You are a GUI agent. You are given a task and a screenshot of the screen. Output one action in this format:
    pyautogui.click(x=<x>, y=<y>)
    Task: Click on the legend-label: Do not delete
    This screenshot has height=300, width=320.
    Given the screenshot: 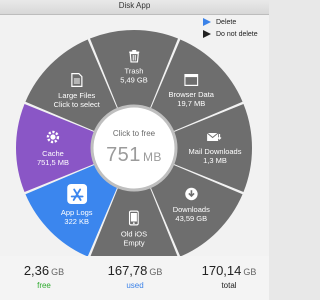 What is the action you would take?
    pyautogui.click(x=237, y=34)
    